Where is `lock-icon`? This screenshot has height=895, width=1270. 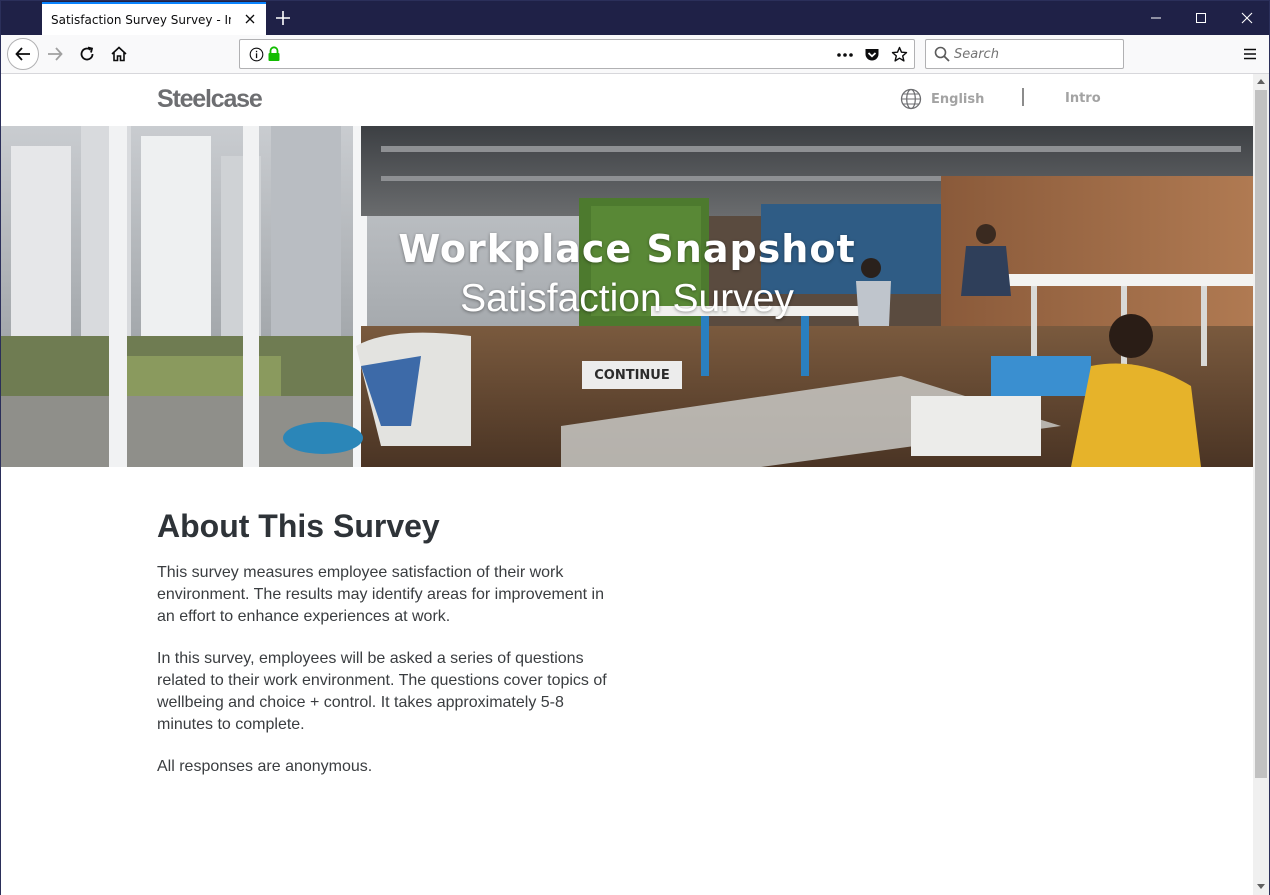 lock-icon is located at coordinates (274, 54).